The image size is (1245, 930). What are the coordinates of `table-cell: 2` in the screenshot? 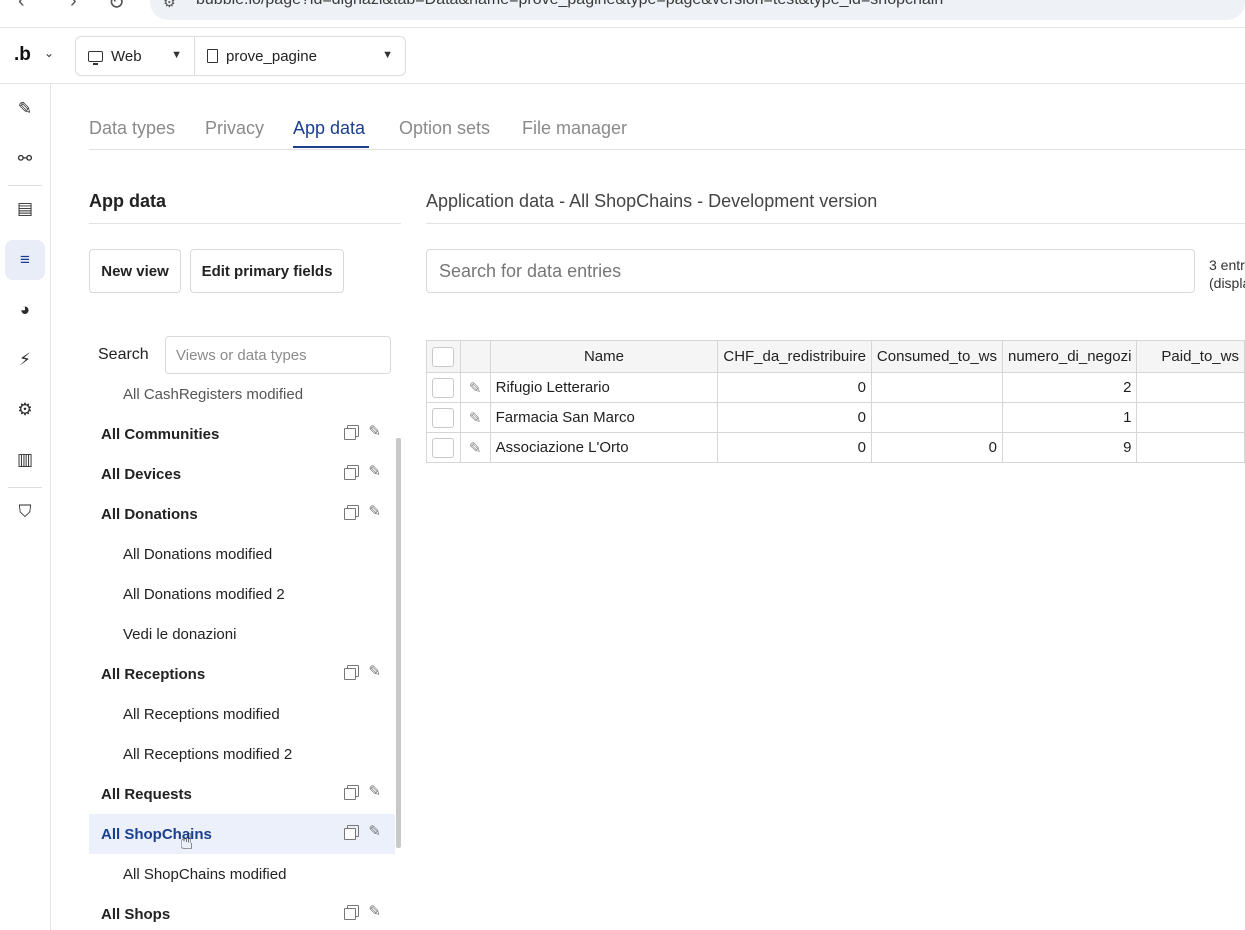 It's located at (1069, 387).